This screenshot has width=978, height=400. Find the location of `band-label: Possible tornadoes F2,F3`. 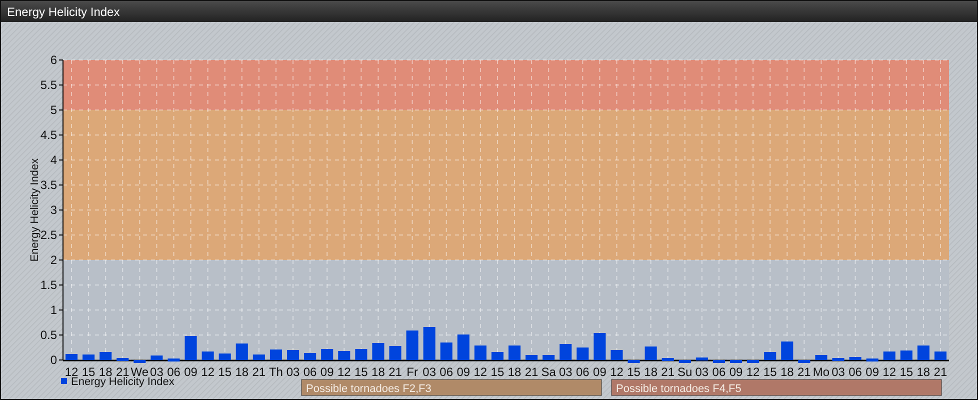

band-label: Possible tornadoes F2,F3 is located at coordinates (369, 389).